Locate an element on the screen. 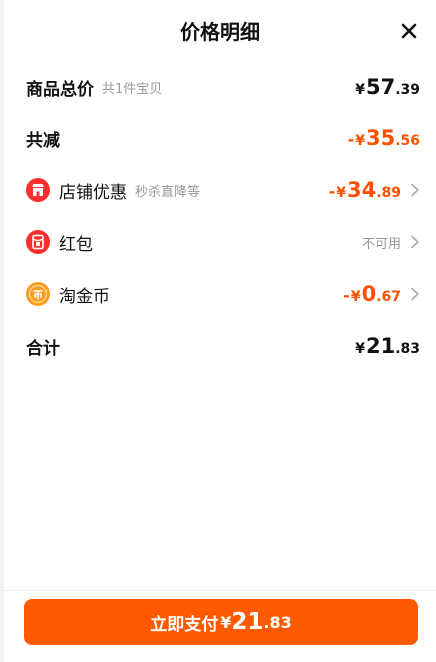 This screenshot has width=436, height=662. red-packet-label: 红包 is located at coordinates (76, 244).